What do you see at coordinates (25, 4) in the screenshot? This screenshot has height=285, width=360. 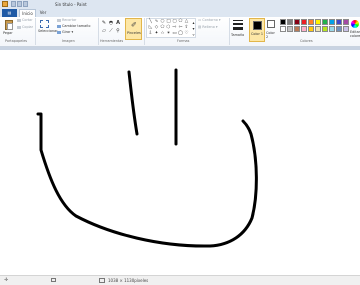 I see `redo-quick-icon` at bounding box center [25, 4].